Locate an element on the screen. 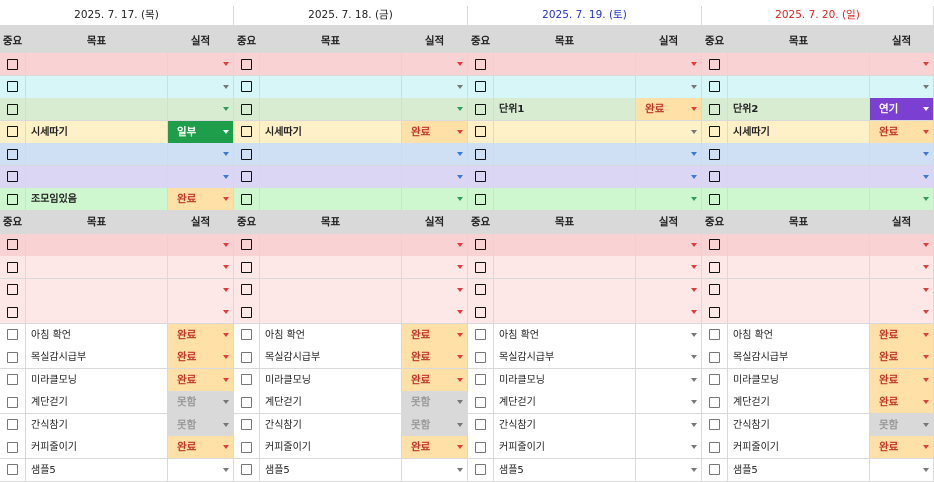 This screenshot has width=934, height=482. goal-text: 조모임있음 is located at coordinates (97, 199).